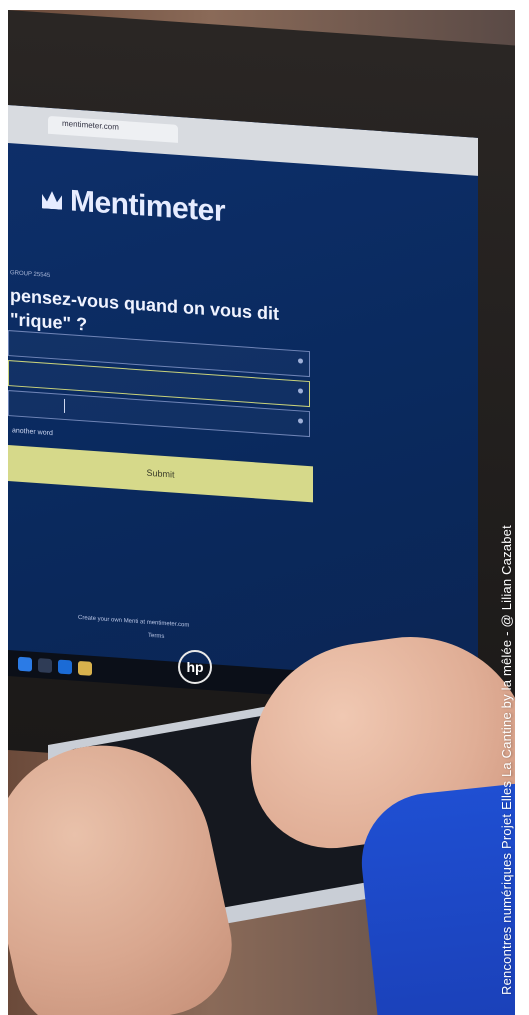 The width and height of the screenshot is (529, 1015). What do you see at coordinates (64, 405) in the screenshot?
I see `text-cursor` at bounding box center [64, 405].